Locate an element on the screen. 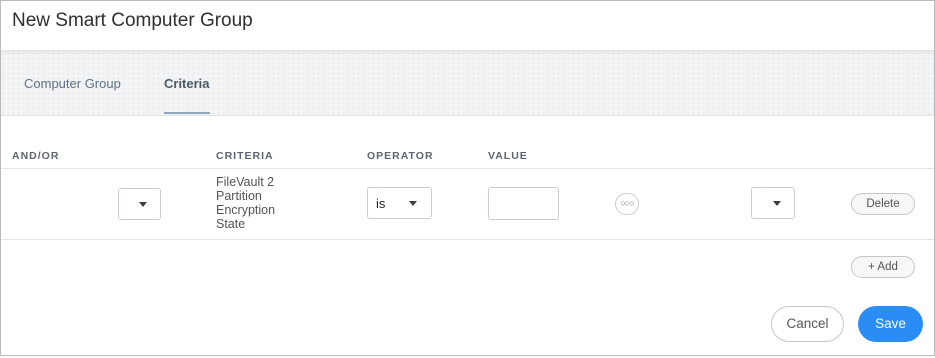 Image resolution: width=935 pixels, height=358 pixels. column-header-criteria: CRITERIA is located at coordinates (245, 156).